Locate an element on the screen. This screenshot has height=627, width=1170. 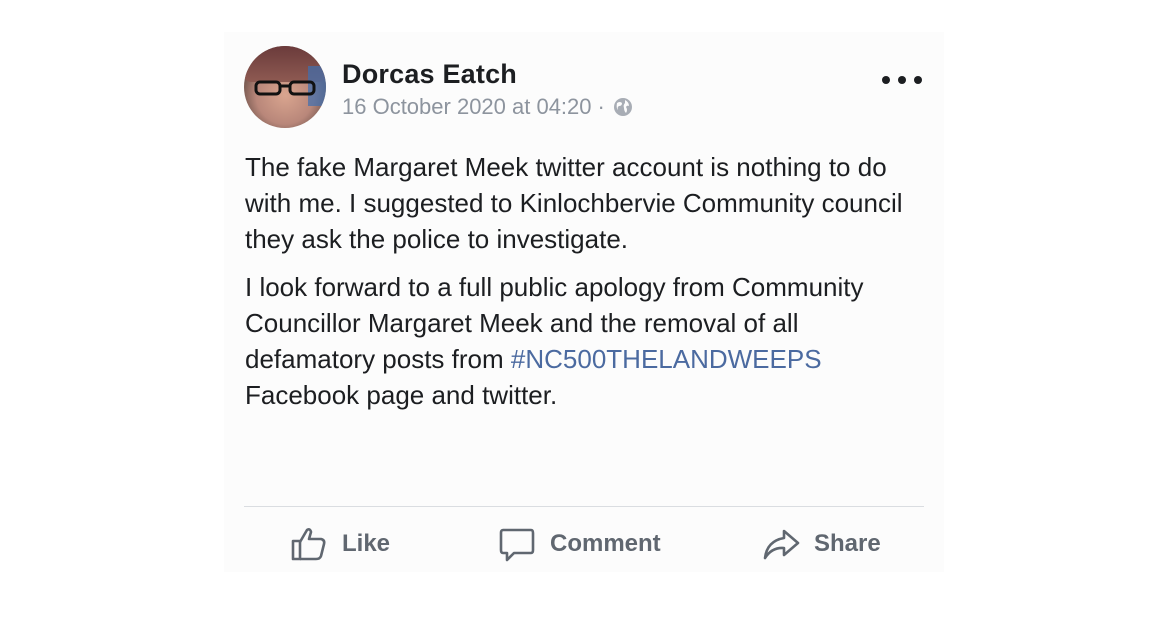
comment-label: Comment is located at coordinates (605, 543).